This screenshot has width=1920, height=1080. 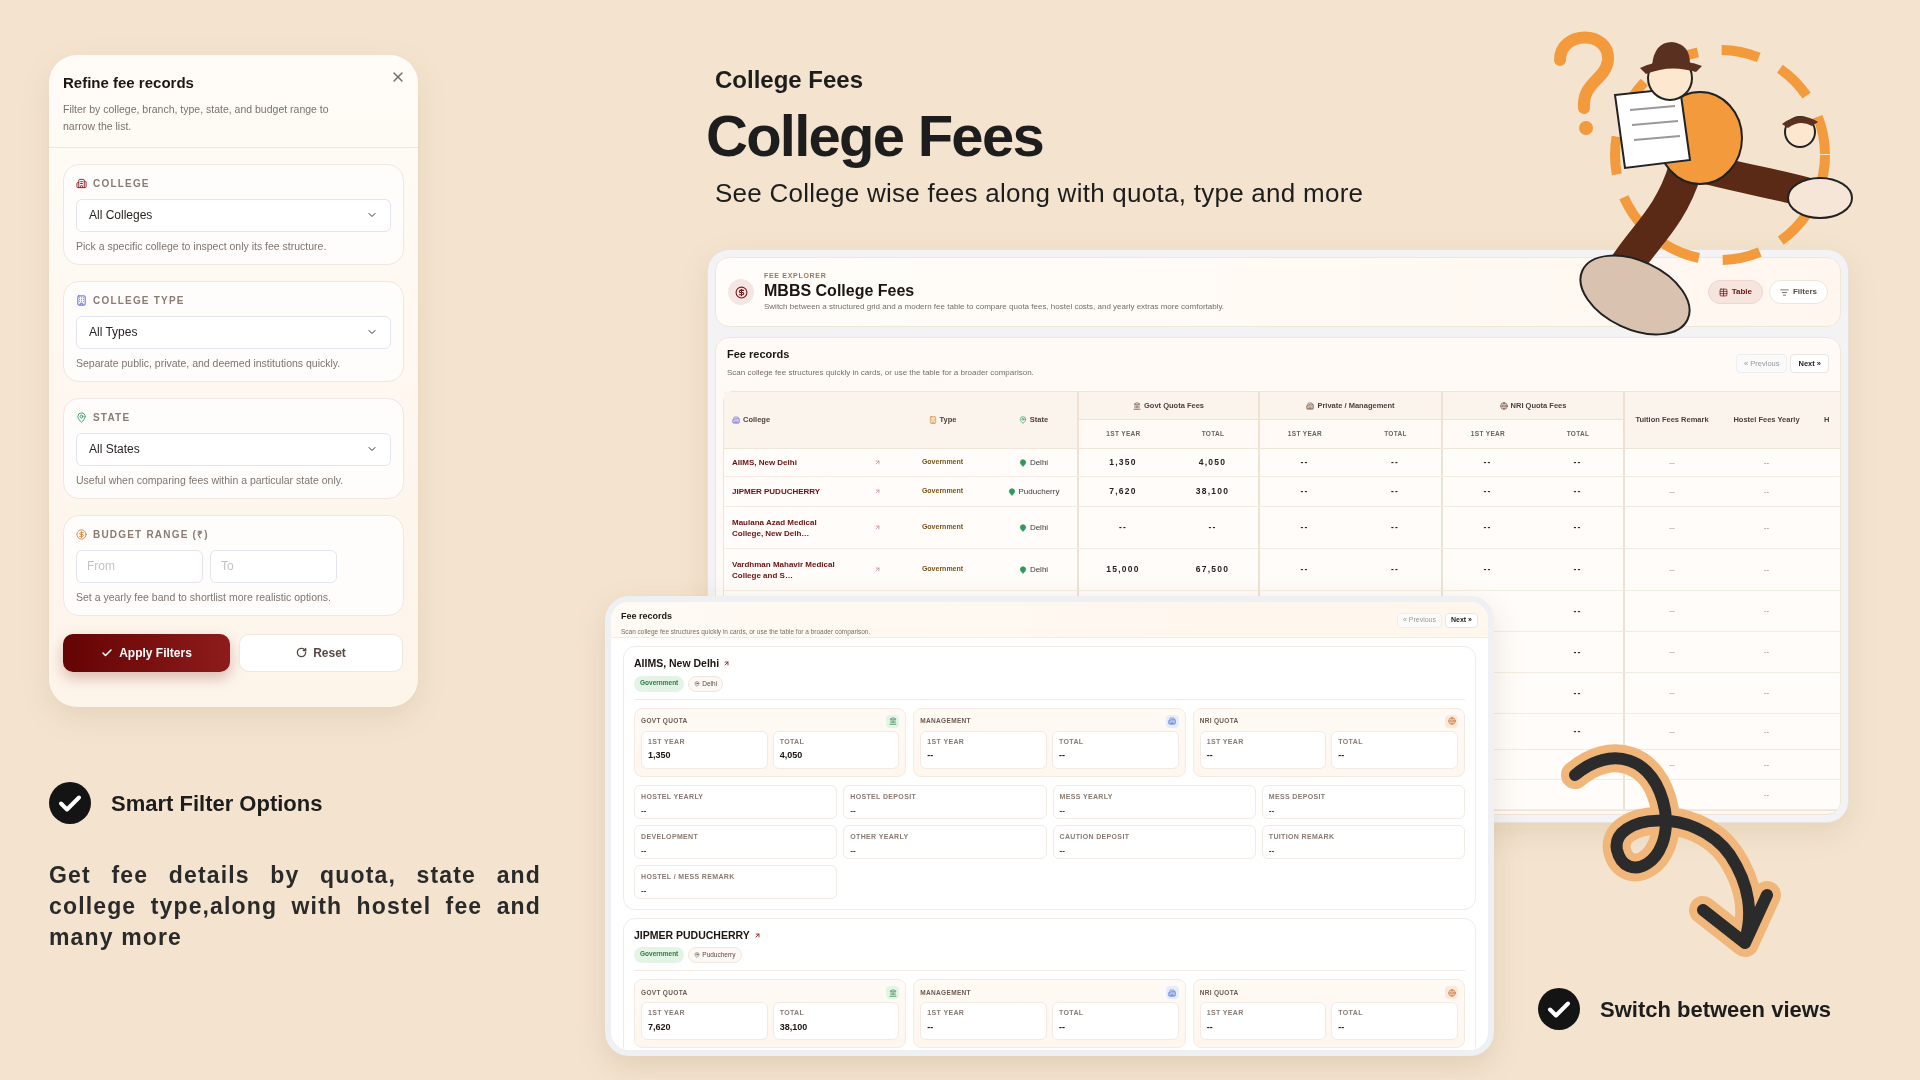 What do you see at coordinates (692, 935) in the screenshot?
I see `college-name: JIPMER PUDUCHERRY` at bounding box center [692, 935].